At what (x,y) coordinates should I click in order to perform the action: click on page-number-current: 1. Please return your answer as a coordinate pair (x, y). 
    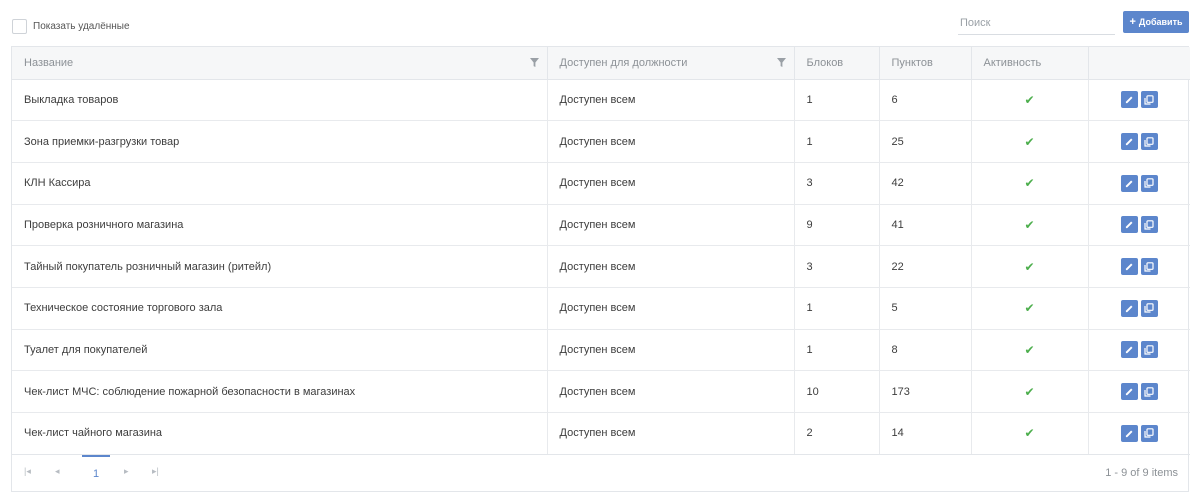
    Looking at the image, I should click on (96, 472).